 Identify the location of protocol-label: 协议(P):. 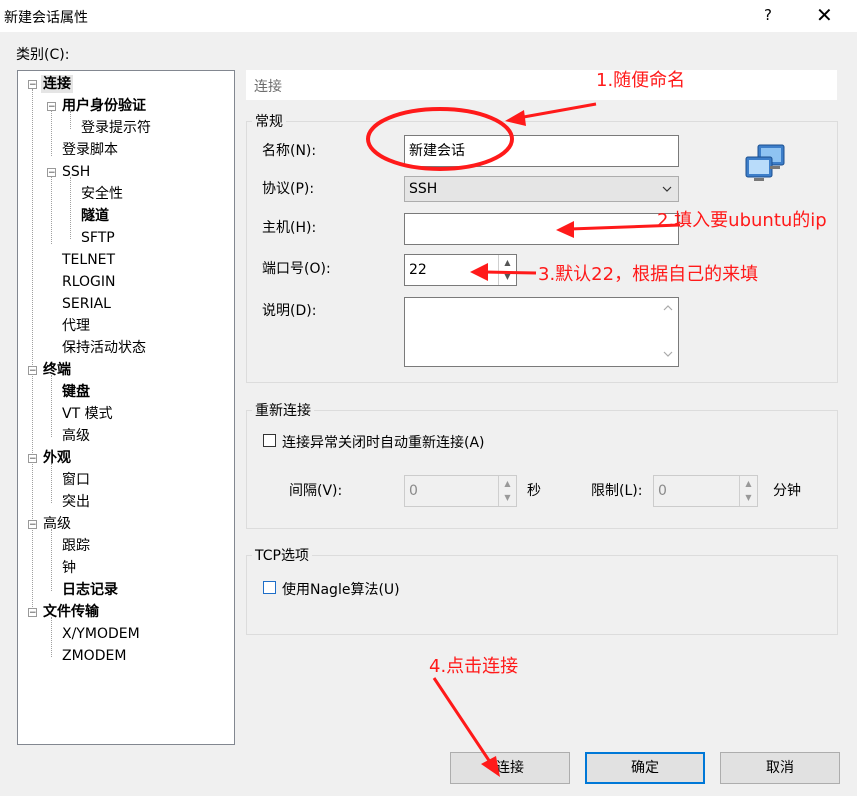
(288, 189).